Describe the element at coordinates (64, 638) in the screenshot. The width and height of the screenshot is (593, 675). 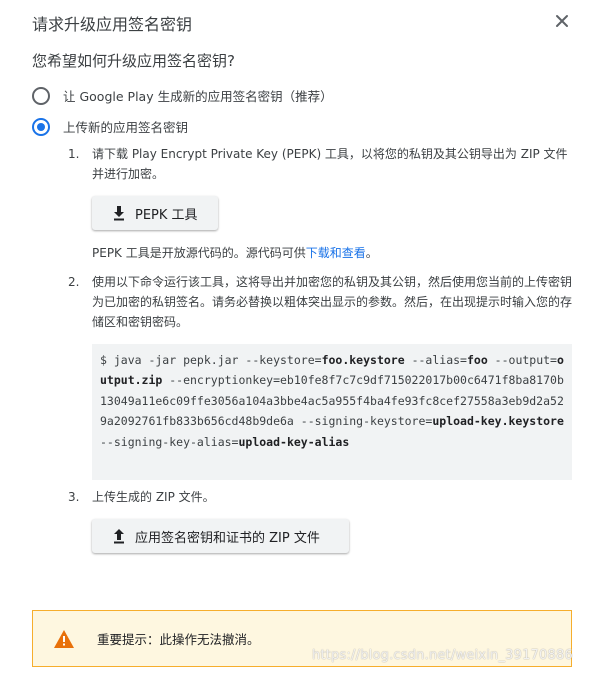
I see `warning-icon` at that location.